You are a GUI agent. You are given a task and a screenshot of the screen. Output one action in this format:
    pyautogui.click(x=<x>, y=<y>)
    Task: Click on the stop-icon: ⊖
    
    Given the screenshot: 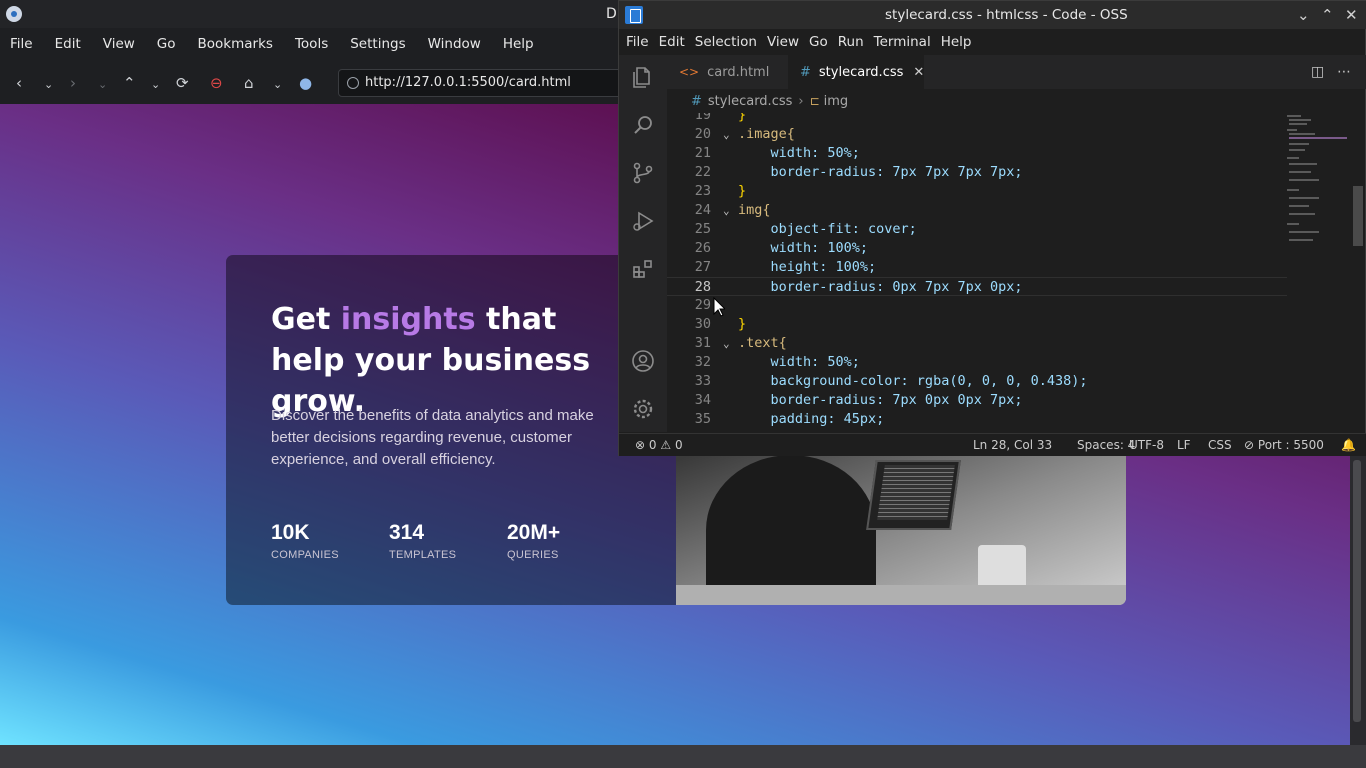 What is the action you would take?
    pyautogui.click(x=216, y=83)
    